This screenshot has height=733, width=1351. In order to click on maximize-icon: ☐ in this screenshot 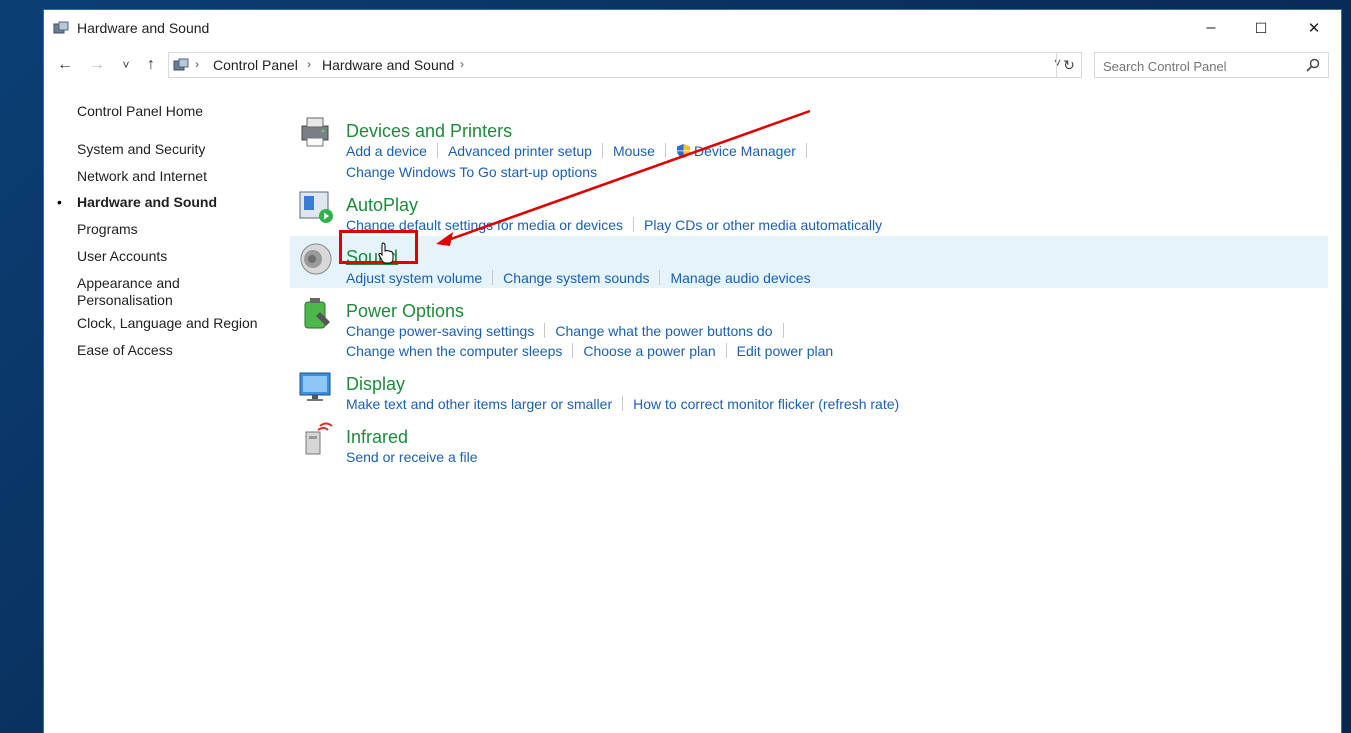, I will do `click(1261, 27)`.